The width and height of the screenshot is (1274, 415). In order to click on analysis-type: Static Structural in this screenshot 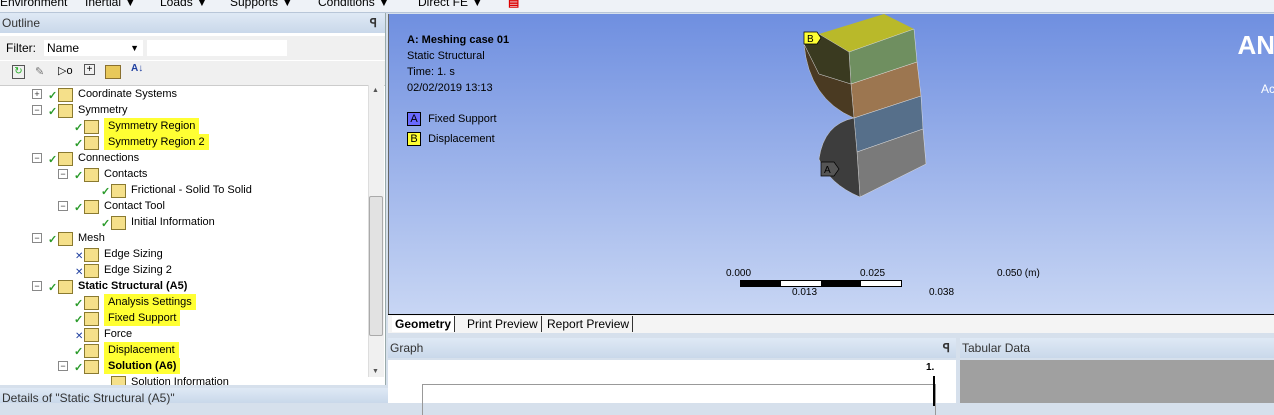, I will do `click(446, 56)`.